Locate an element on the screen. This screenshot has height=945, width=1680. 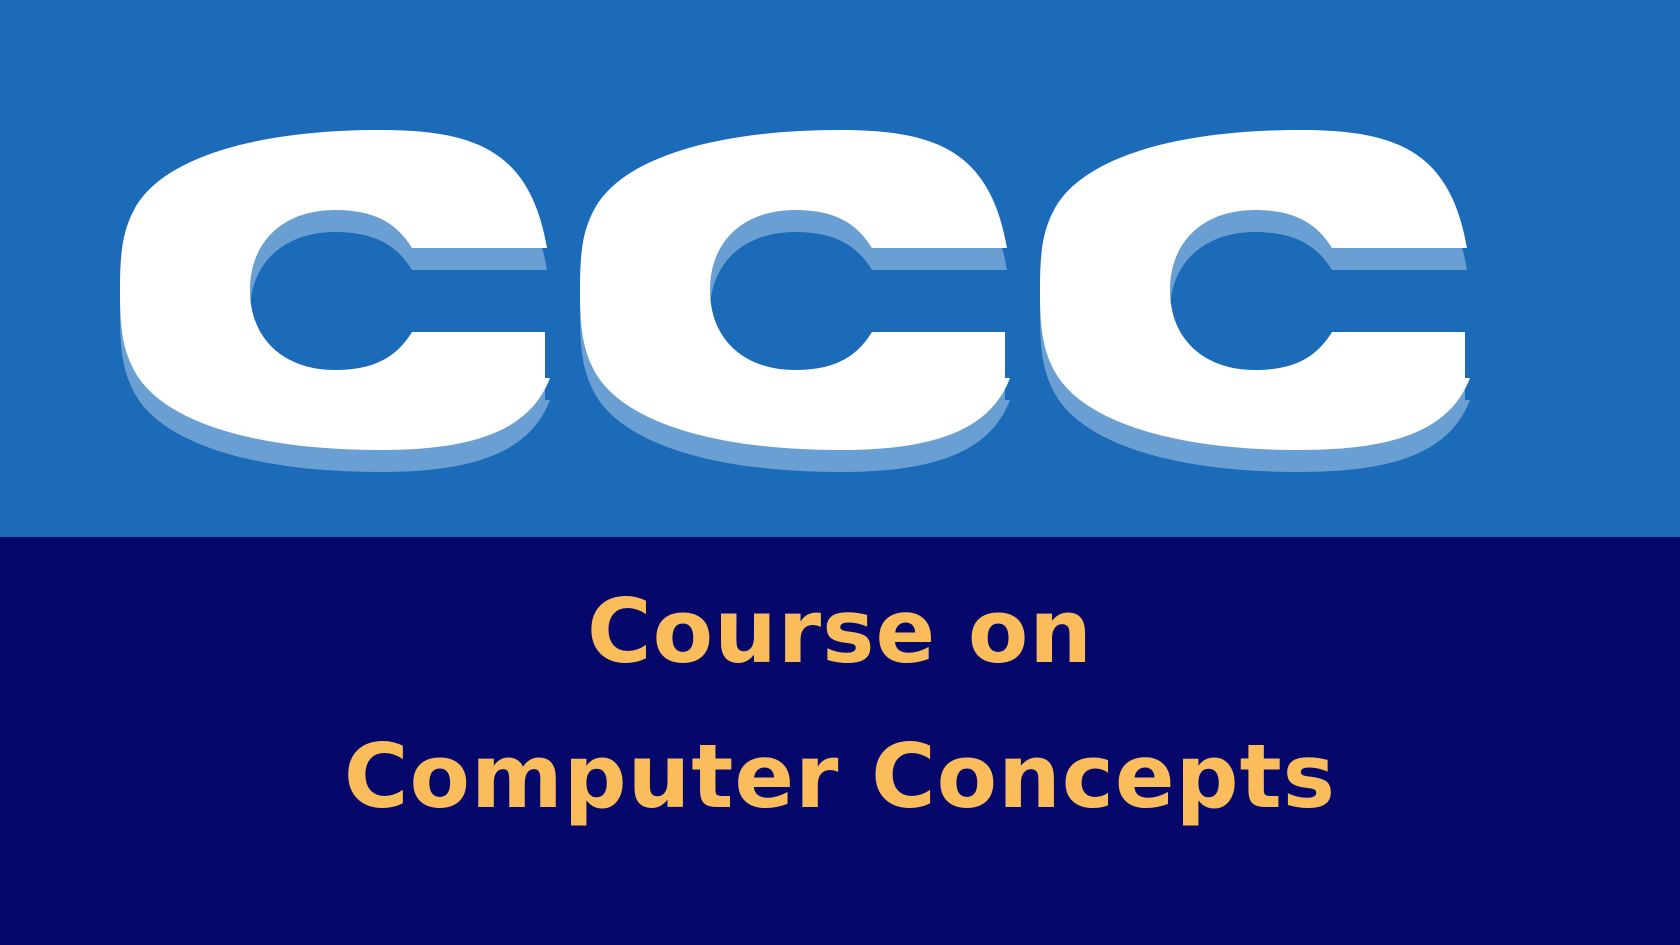
subtitle-line-1: Course on is located at coordinates (840, 631).